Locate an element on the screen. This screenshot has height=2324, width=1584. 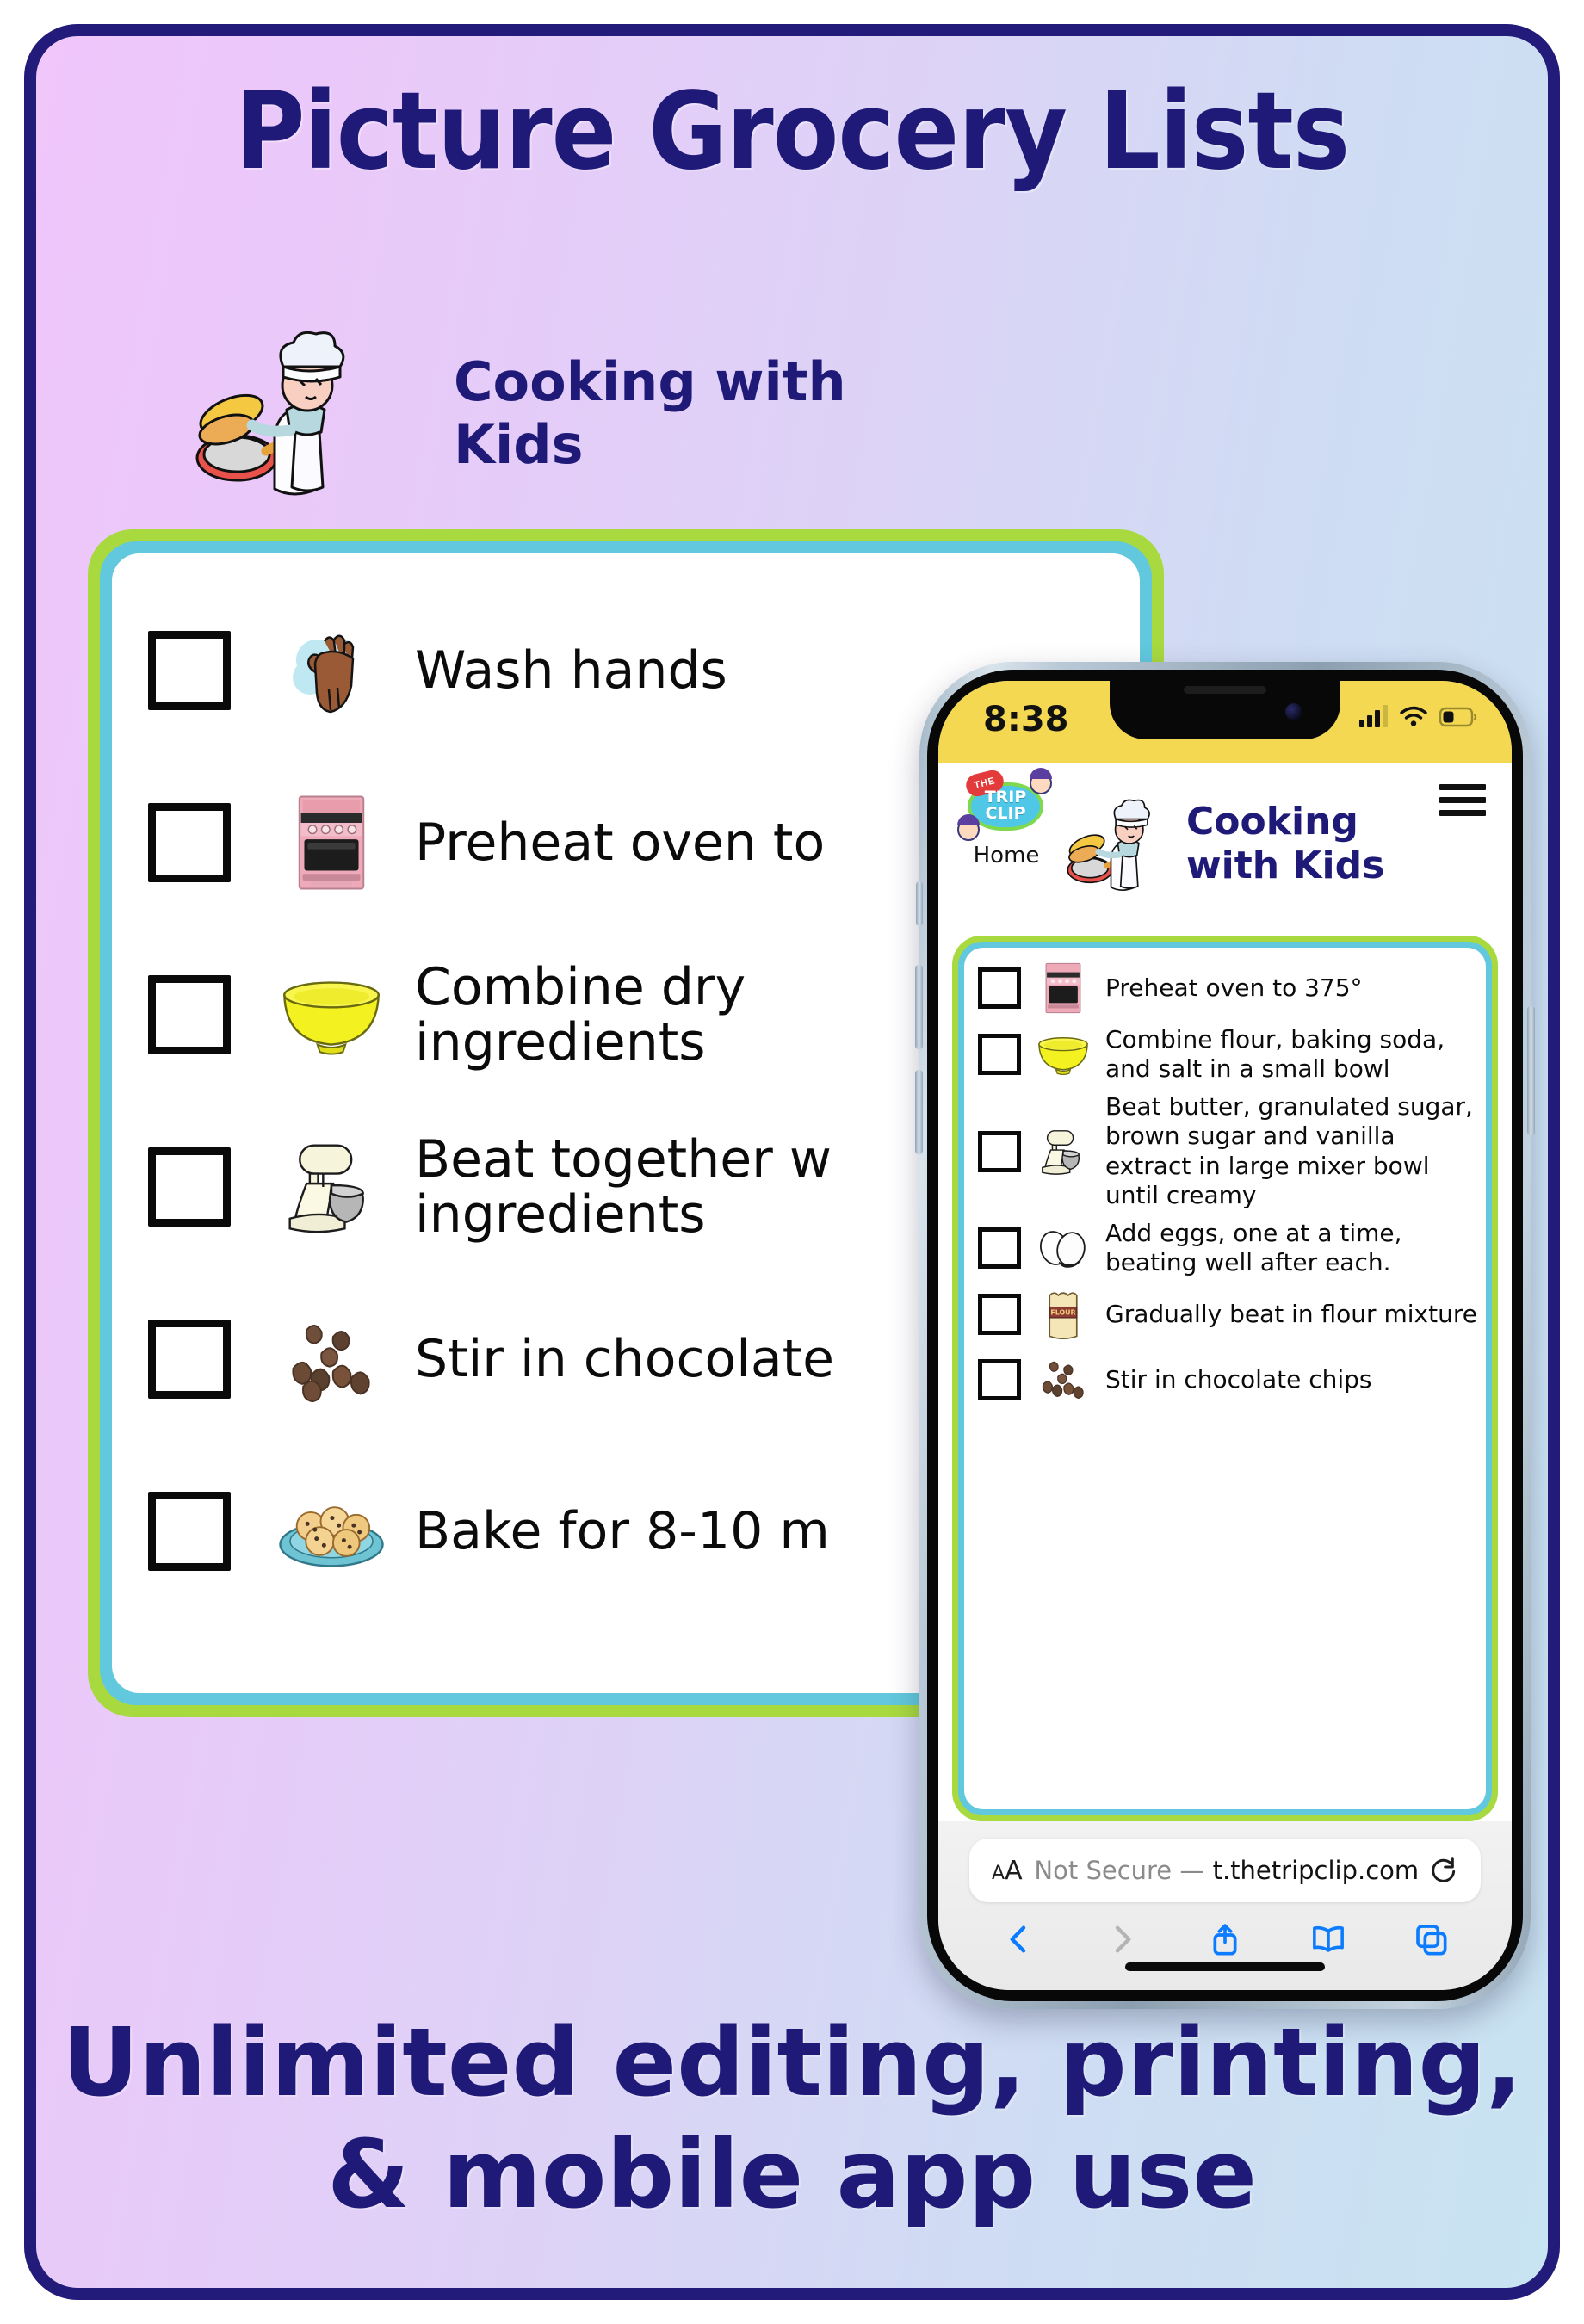
address-bar: AA Not Secure — t.thetripclip.com is located at coordinates (1225, 1870).